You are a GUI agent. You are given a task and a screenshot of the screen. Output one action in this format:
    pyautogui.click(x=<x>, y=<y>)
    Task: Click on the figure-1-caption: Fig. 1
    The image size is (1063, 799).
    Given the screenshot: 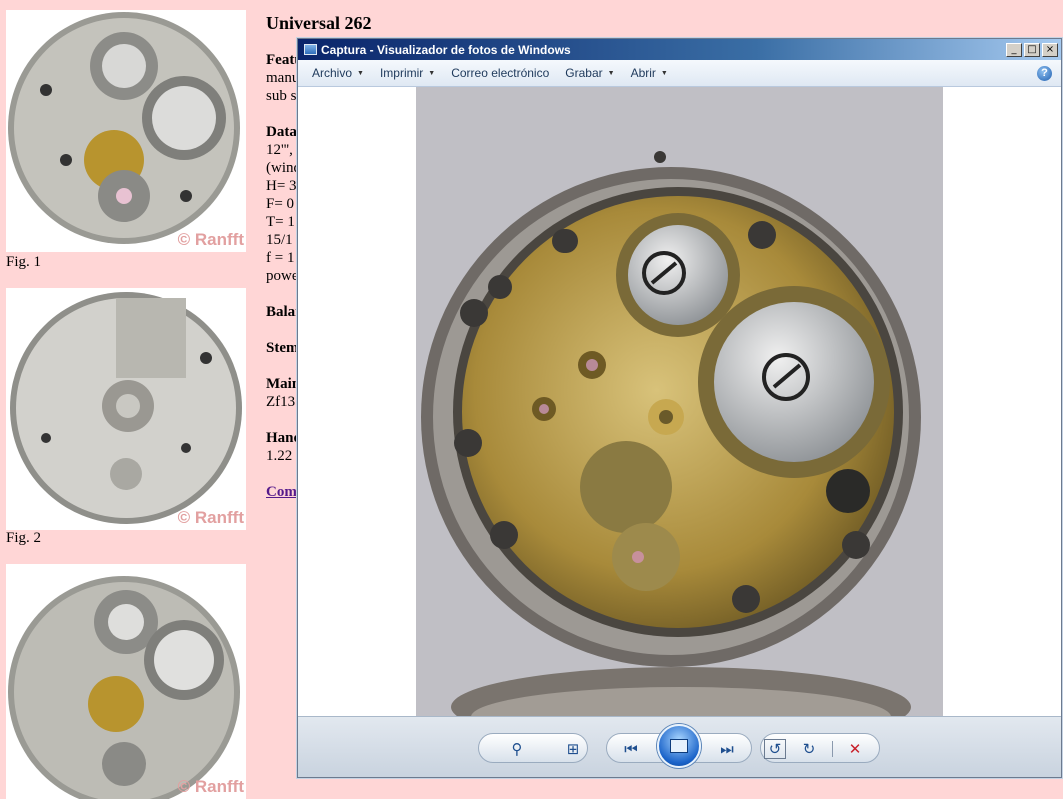 What is the action you would take?
    pyautogui.click(x=24, y=262)
    